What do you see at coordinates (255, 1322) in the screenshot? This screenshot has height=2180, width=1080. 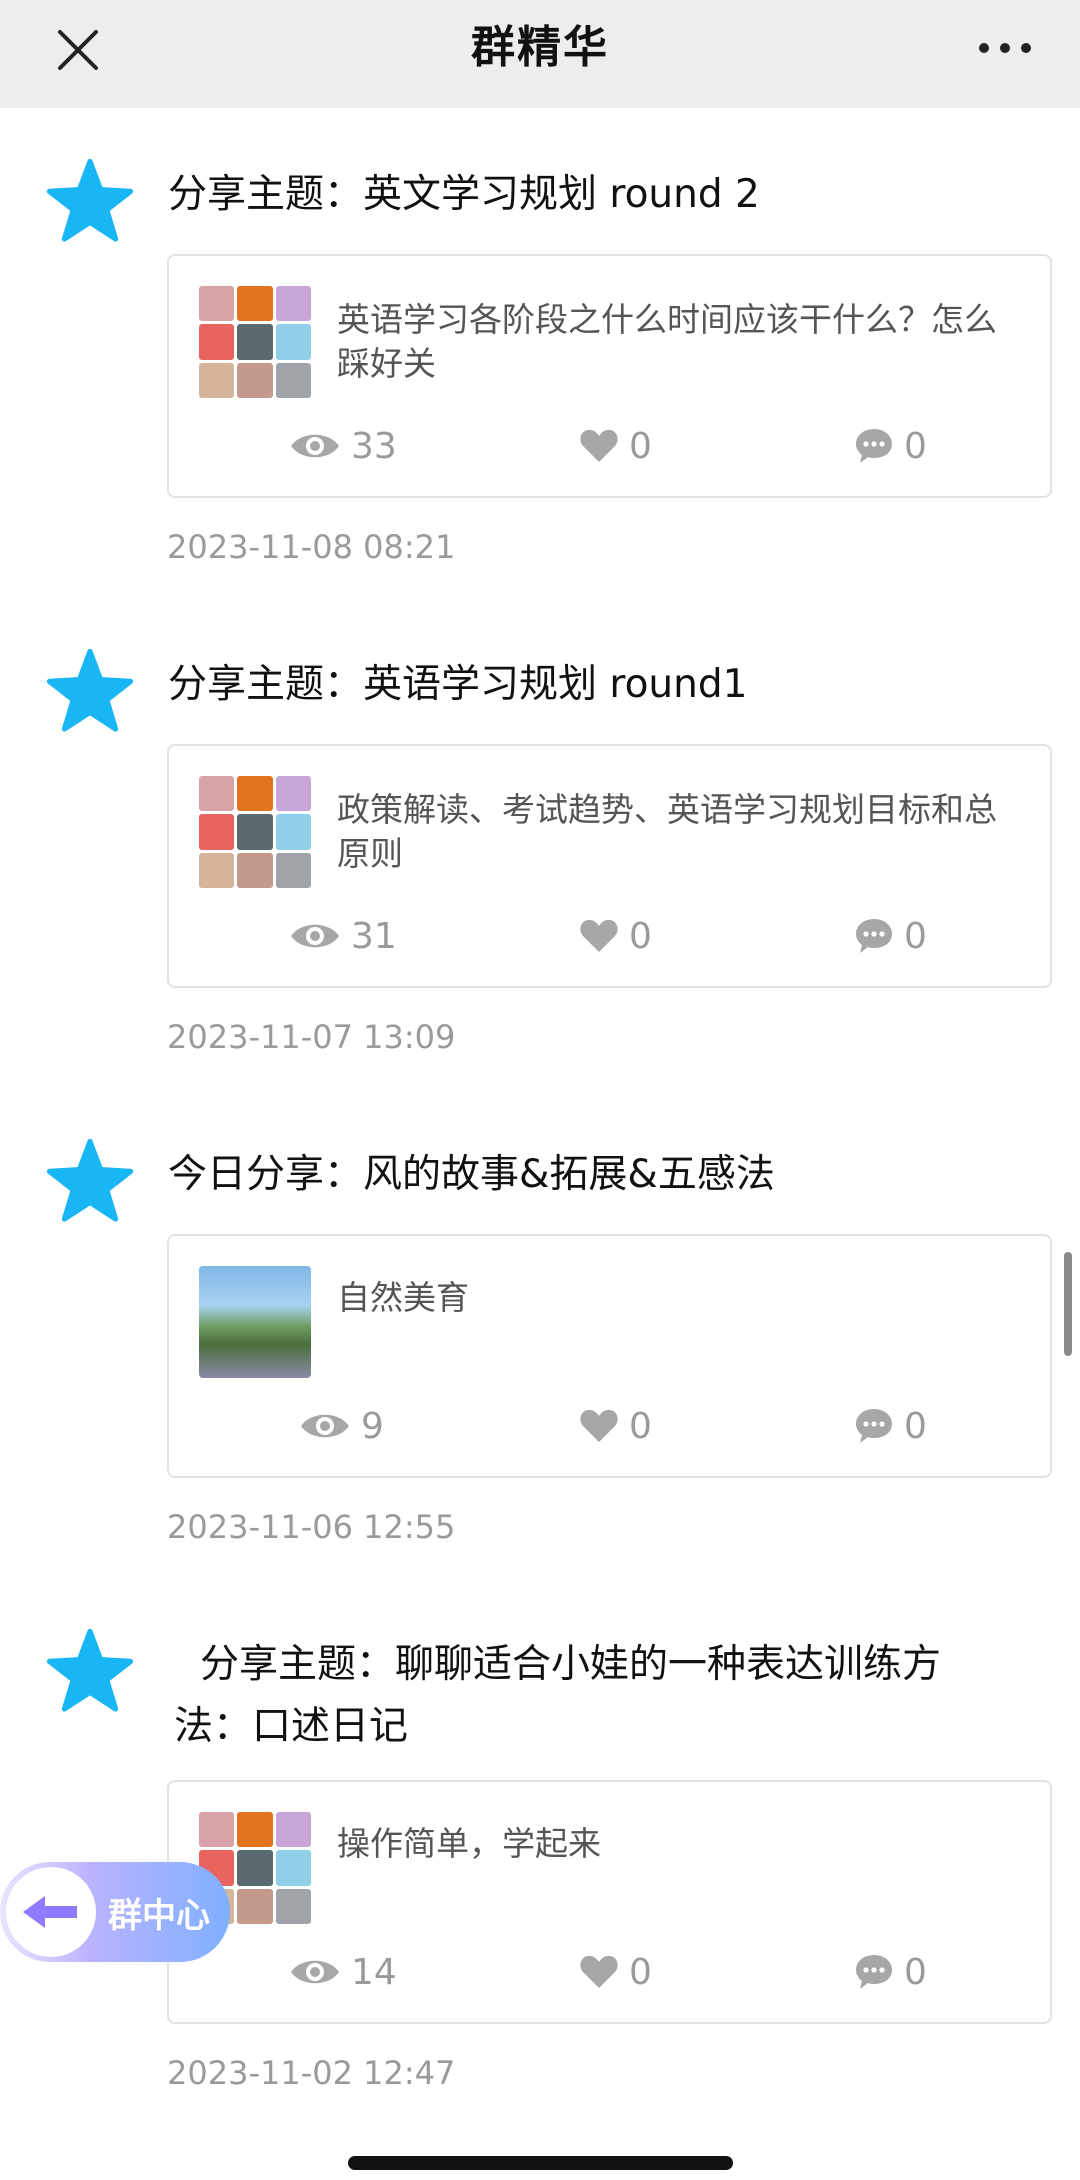 I see `photo-thumbnail` at bounding box center [255, 1322].